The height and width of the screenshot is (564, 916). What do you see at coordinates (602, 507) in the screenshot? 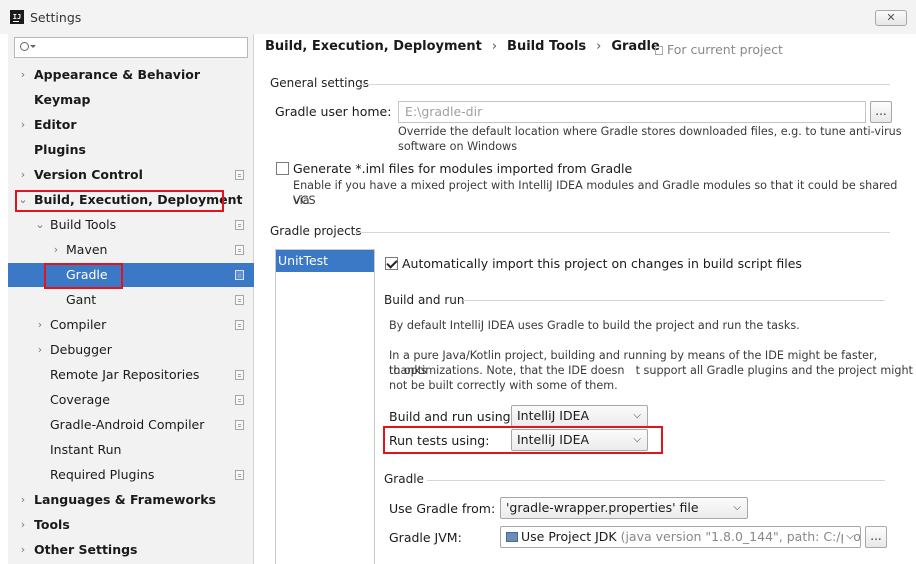
I see `use-gradle-from-value: 'gradle-wrapper.properties' file` at bounding box center [602, 507].